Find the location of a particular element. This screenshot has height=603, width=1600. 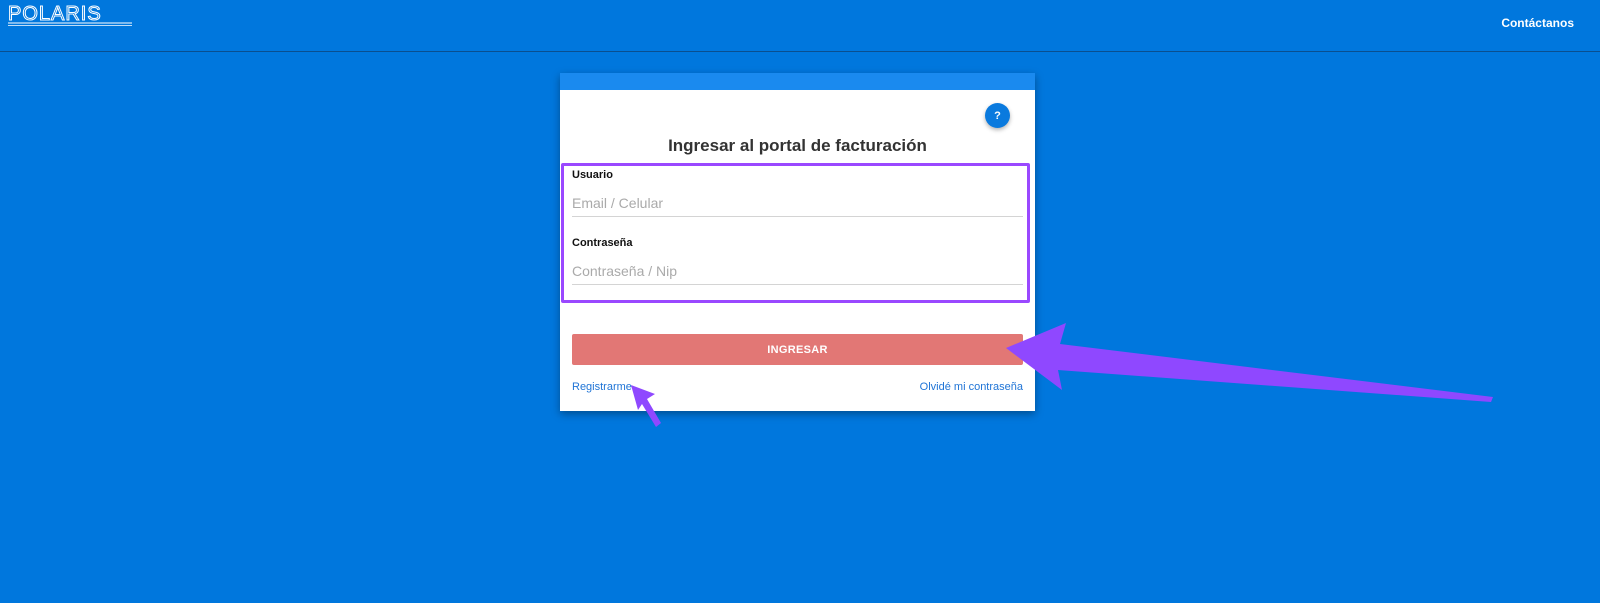

contact-link: Contáctanos is located at coordinates (1537, 23).